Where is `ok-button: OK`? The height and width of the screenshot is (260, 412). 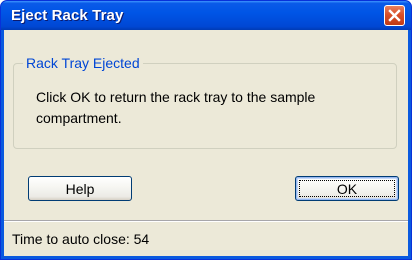 ok-button: OK is located at coordinates (347, 188).